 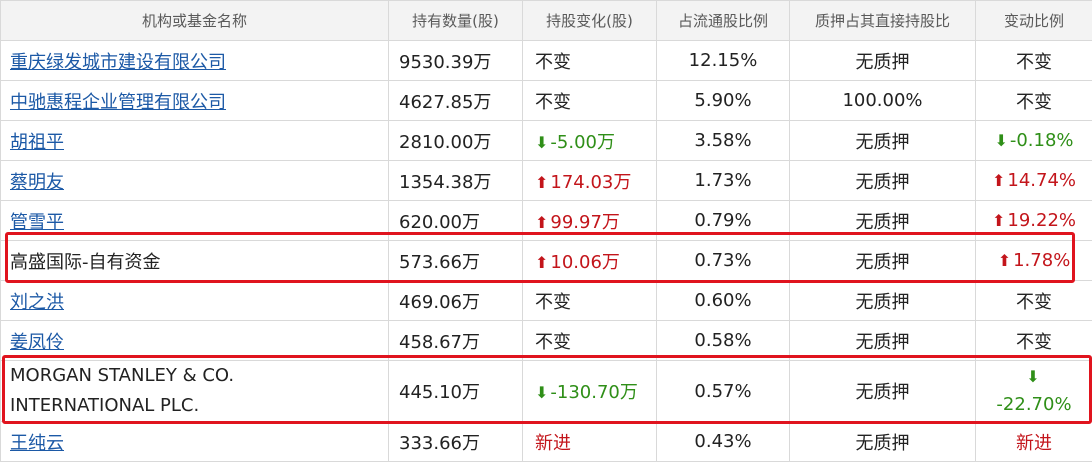 I want to click on change-ratio: ⬆ 1.78%, so click(x=1033, y=260).